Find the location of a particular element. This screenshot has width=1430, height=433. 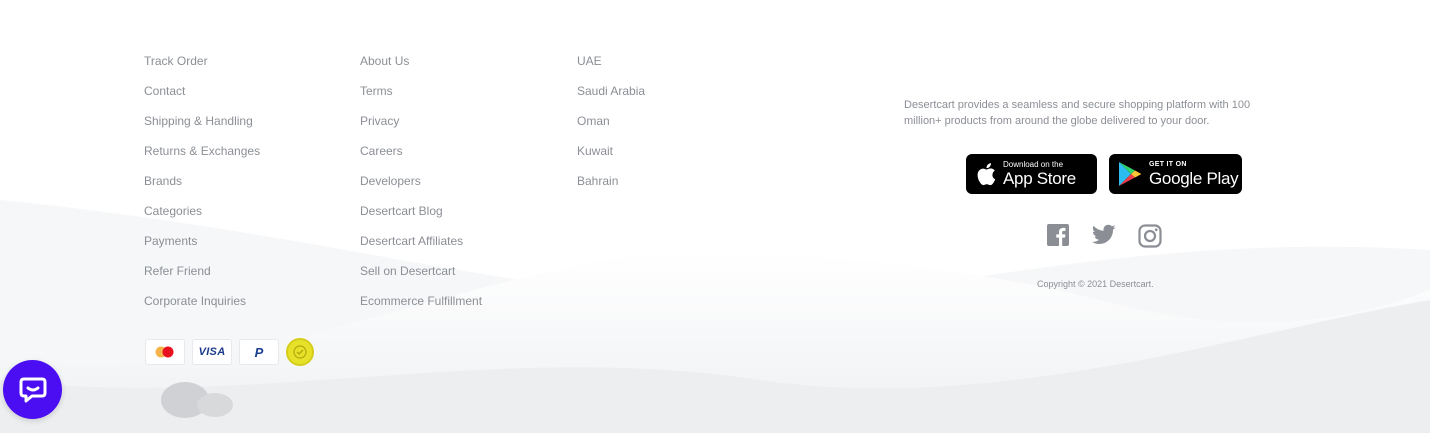

google-play-icon is located at coordinates (1130, 174).